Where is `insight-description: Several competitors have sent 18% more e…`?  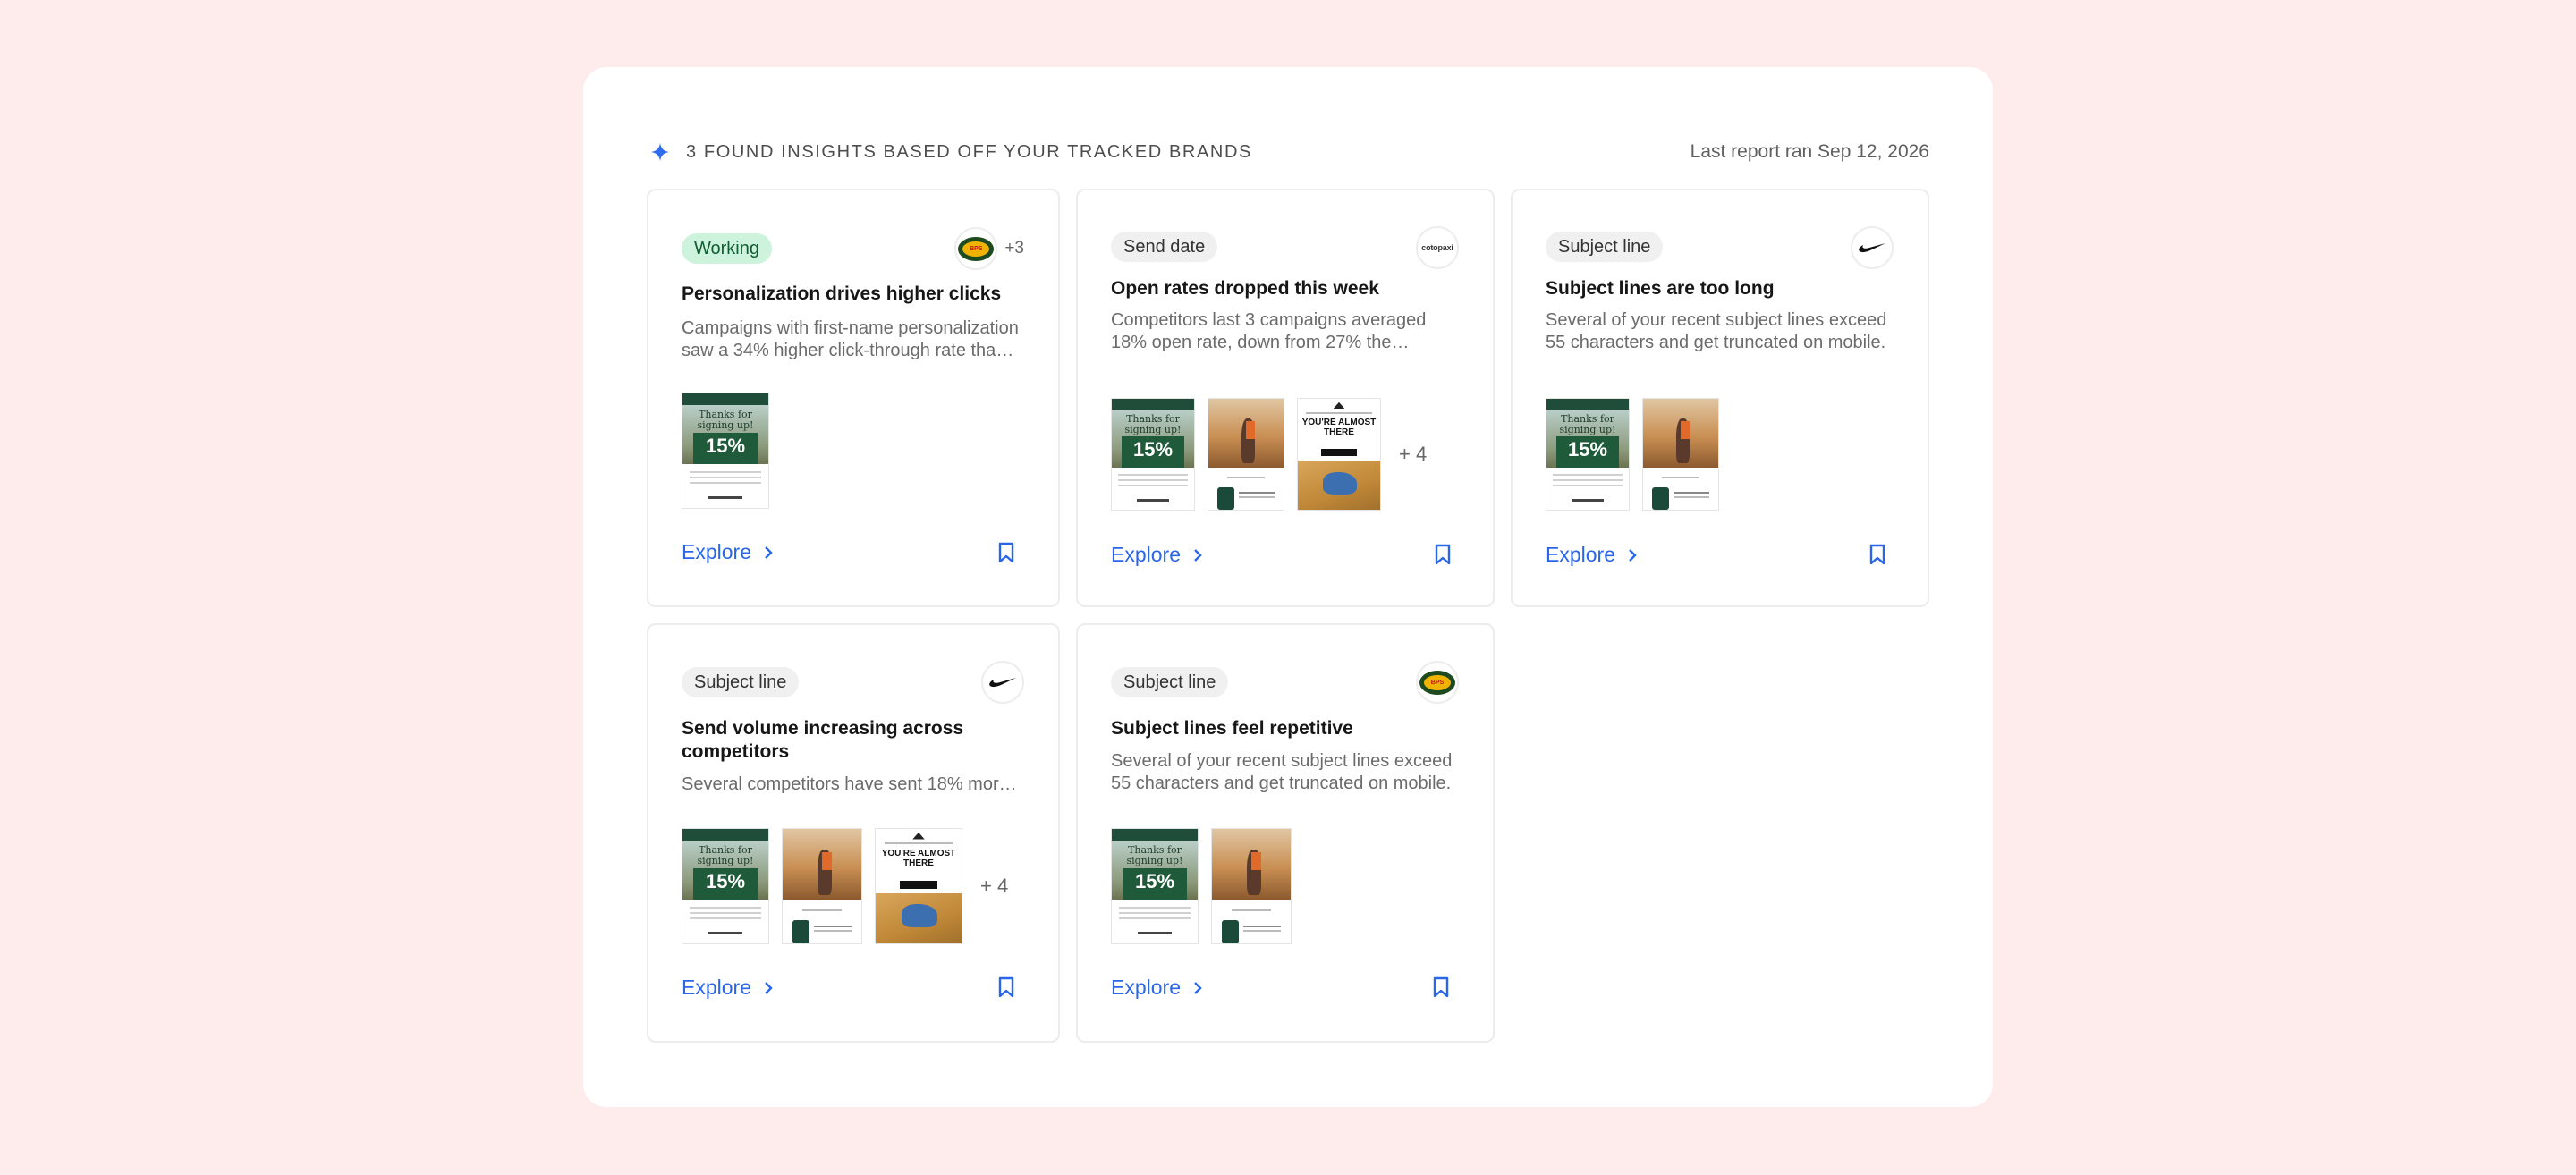
insight-description: Several competitors have sent 18% more e… is located at coordinates (852, 784).